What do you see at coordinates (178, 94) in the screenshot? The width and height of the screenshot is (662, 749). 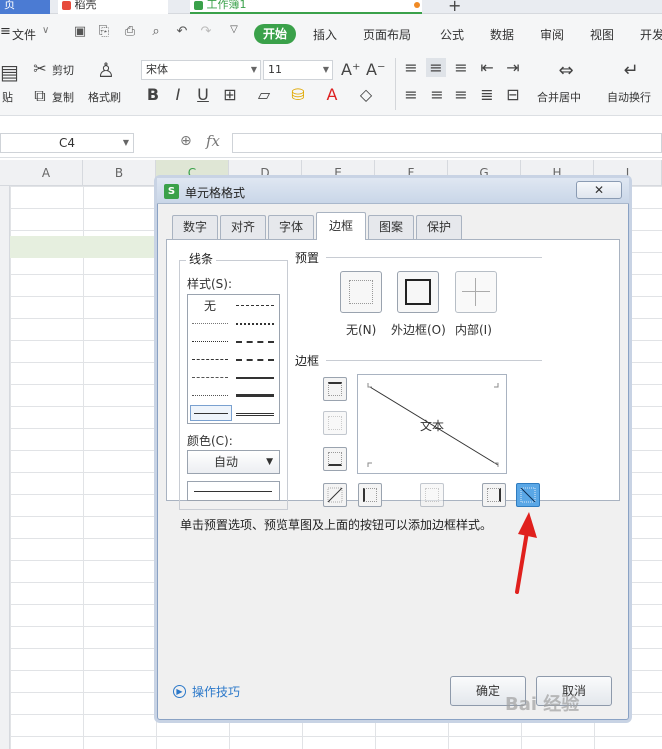 I see `italic-icon: I` at bounding box center [178, 94].